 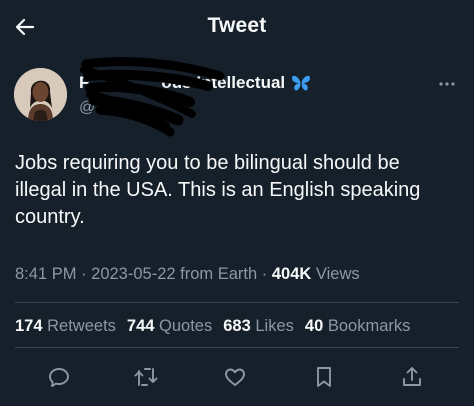 I want to click on tweet-time: 8:41 PM, so click(x=45, y=274).